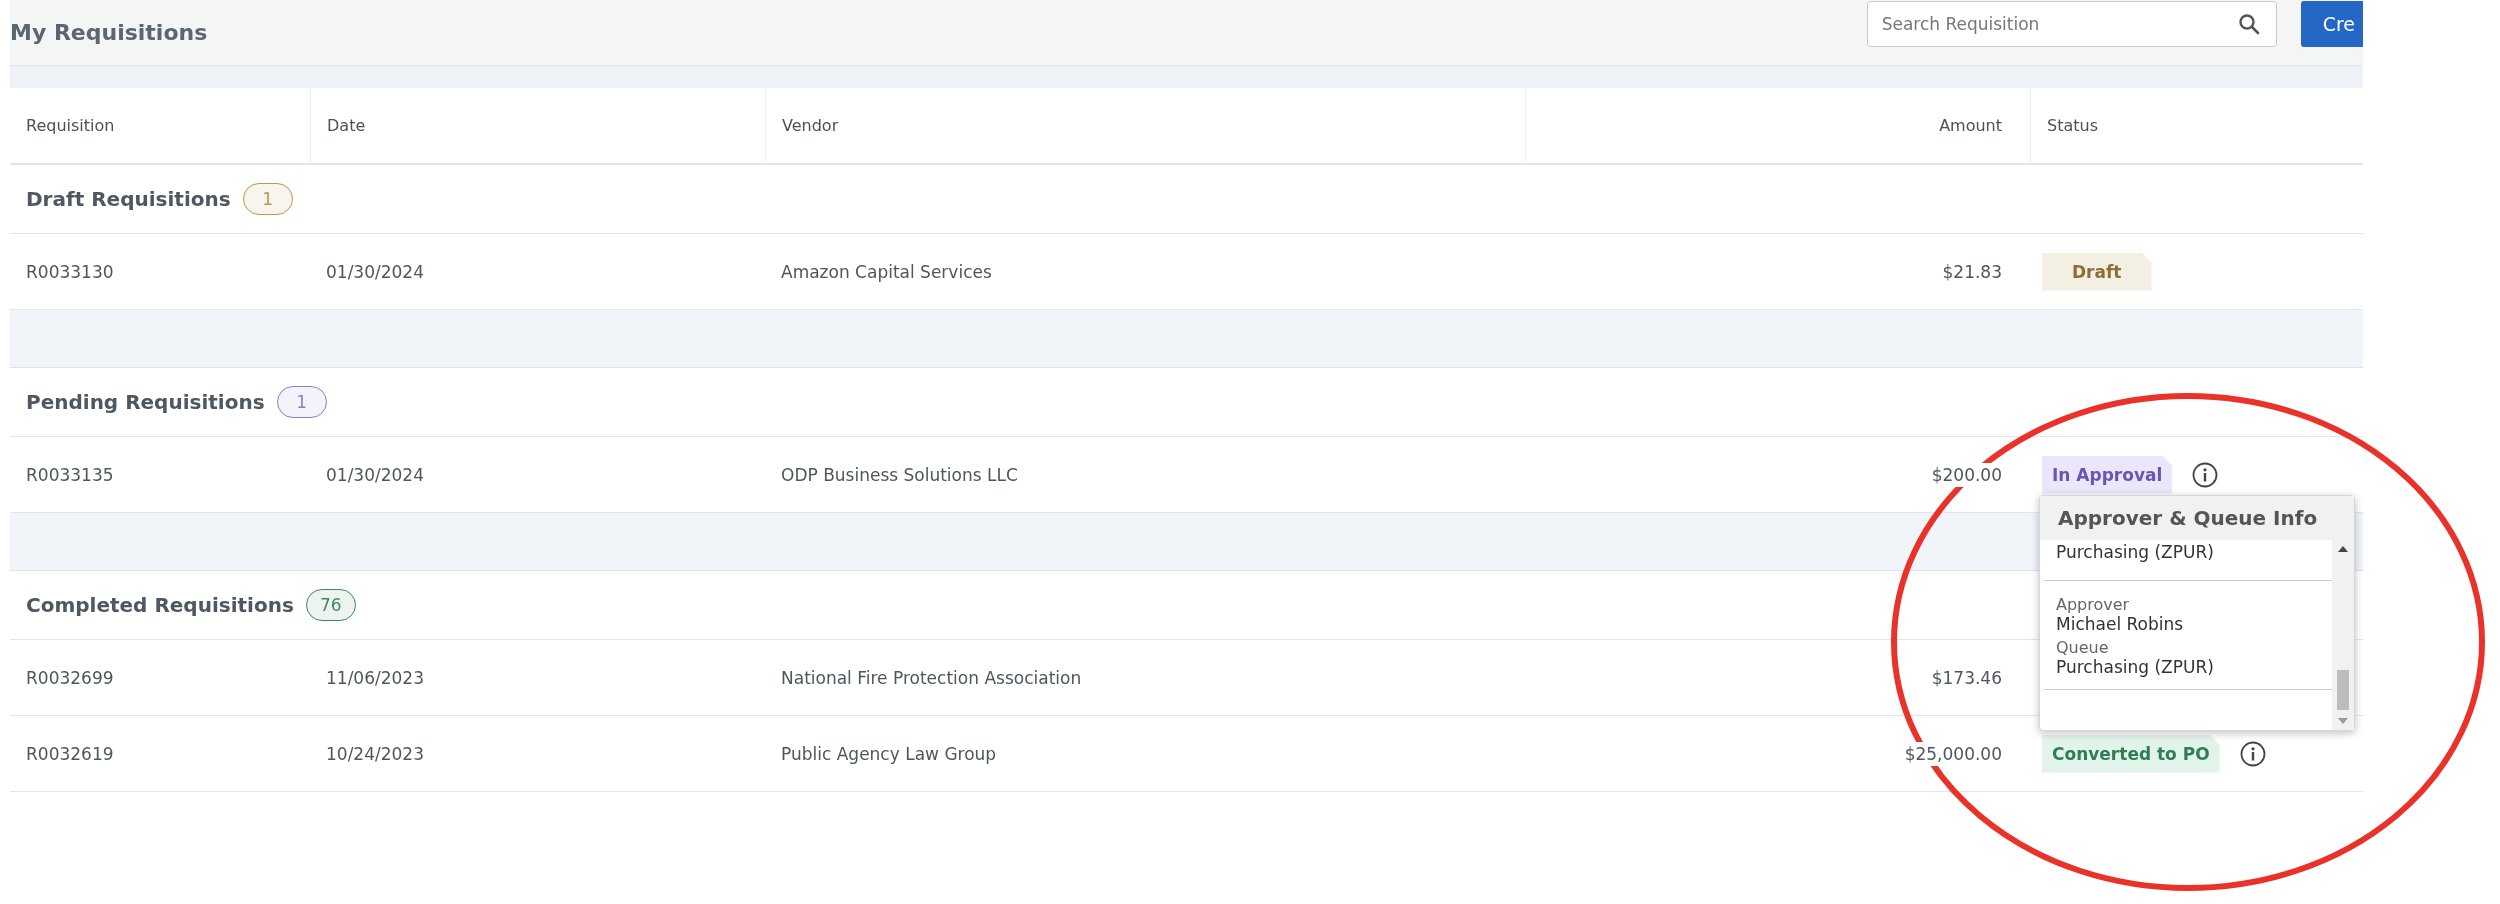 The height and width of the screenshot is (904, 2500). I want to click on vendor-name: Amazon Capital Services, so click(886, 271).